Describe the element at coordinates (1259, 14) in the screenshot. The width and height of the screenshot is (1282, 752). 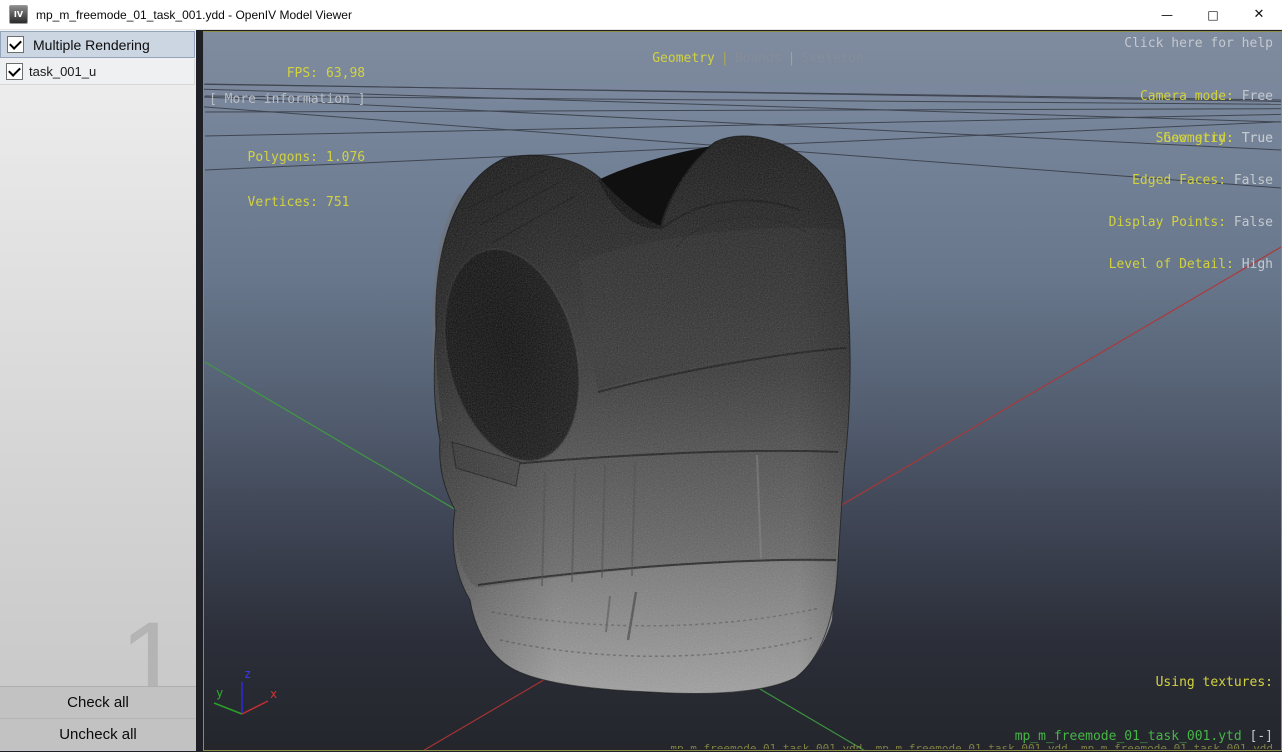
I see `close-button: ✕` at that location.